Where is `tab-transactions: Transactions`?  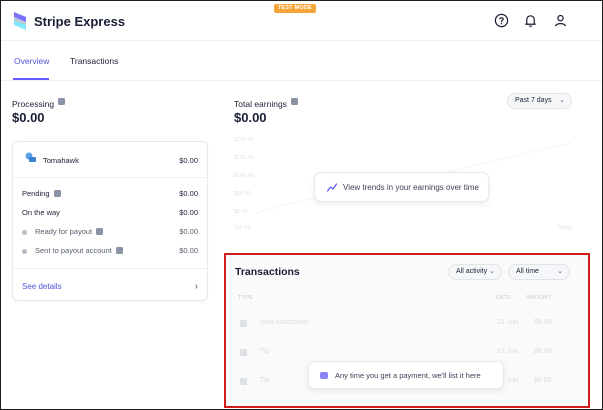 tab-transactions: Transactions is located at coordinates (94, 61).